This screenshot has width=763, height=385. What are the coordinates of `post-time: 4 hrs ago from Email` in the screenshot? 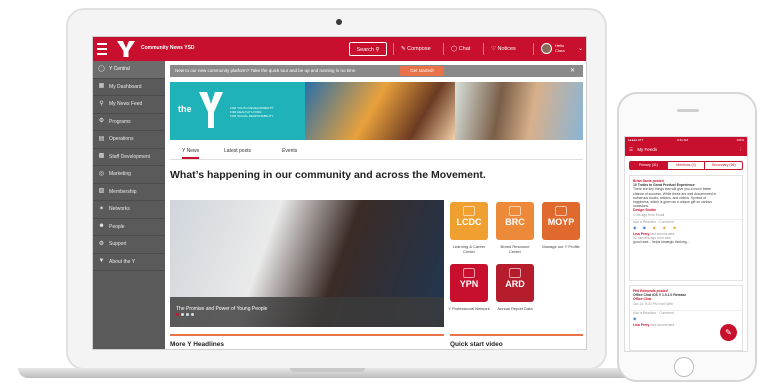 It's located at (649, 214).